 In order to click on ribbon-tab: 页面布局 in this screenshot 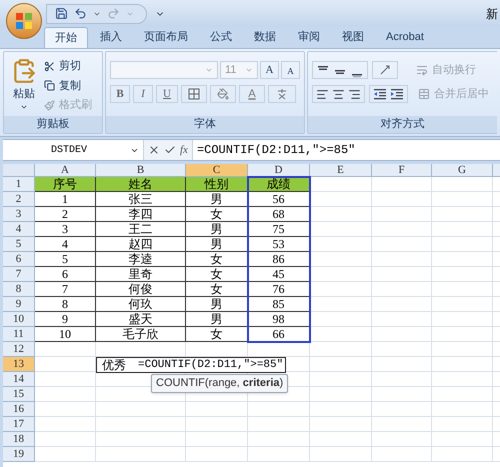, I will do `click(166, 37)`.